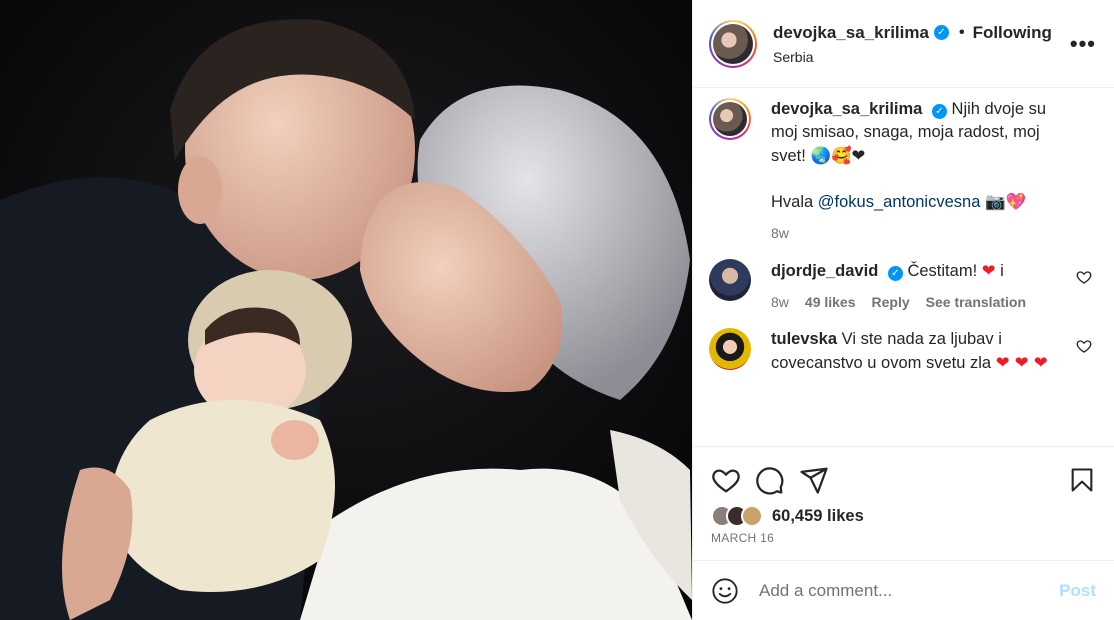 Image resolution: width=1114 pixels, height=620 pixels. Describe the element at coordinates (851, 33) in the screenshot. I see `author-username: devojka_sa_krilima` at that location.